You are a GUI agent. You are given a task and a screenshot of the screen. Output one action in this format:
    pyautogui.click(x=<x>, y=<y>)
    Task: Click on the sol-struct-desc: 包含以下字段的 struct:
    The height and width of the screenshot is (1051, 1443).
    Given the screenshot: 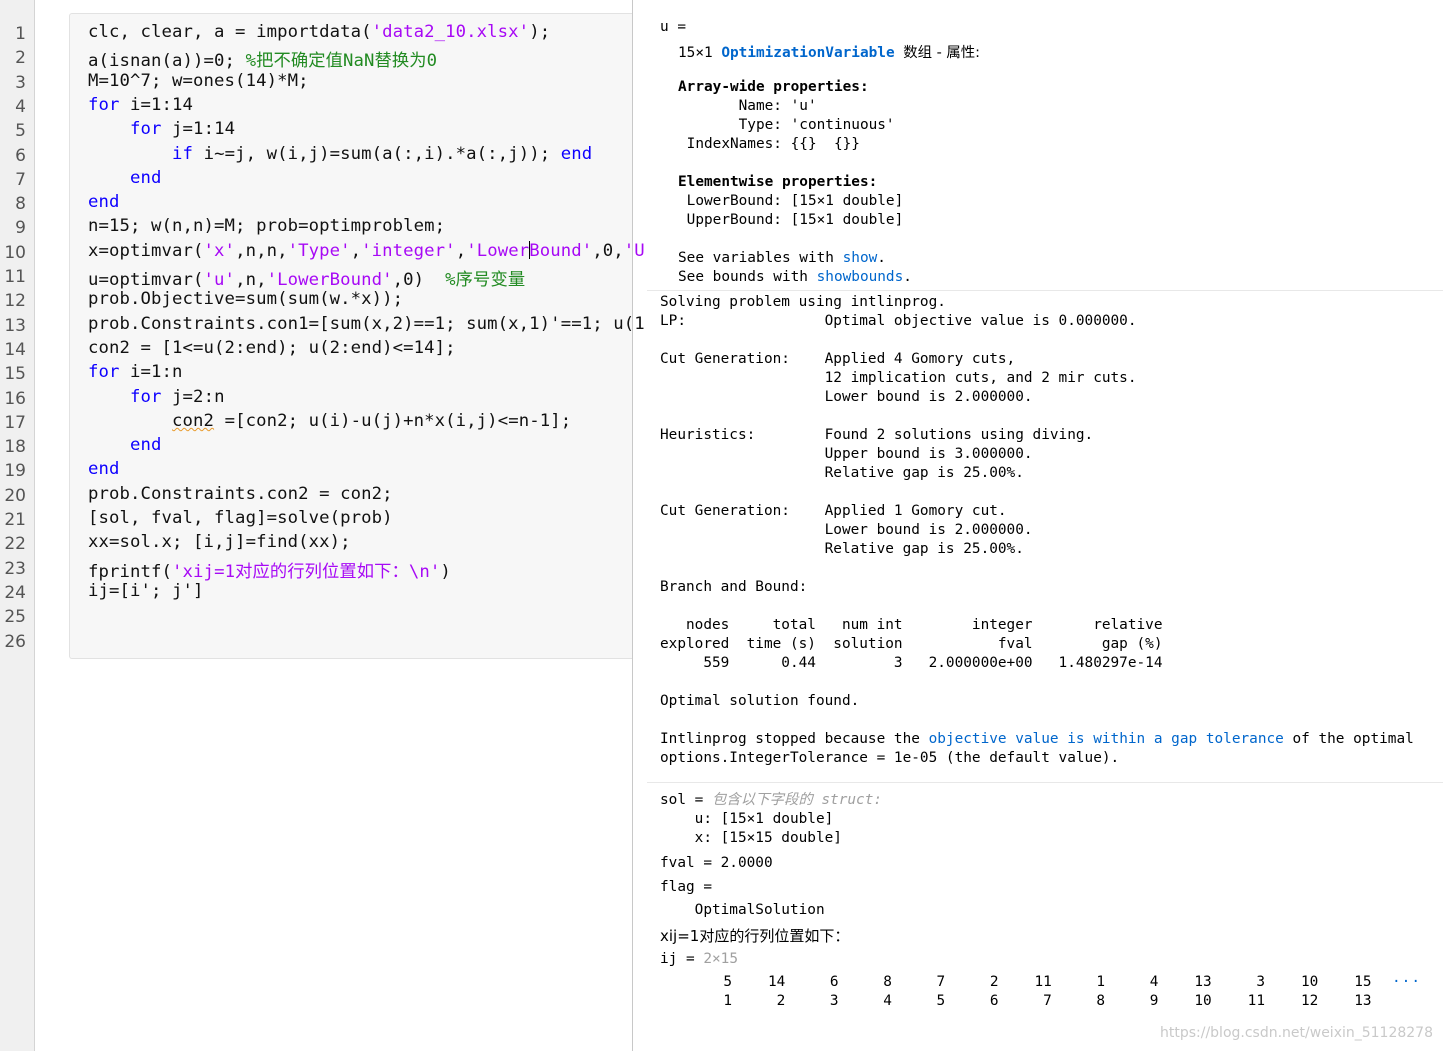 What is the action you would take?
    pyautogui.click(x=797, y=800)
    